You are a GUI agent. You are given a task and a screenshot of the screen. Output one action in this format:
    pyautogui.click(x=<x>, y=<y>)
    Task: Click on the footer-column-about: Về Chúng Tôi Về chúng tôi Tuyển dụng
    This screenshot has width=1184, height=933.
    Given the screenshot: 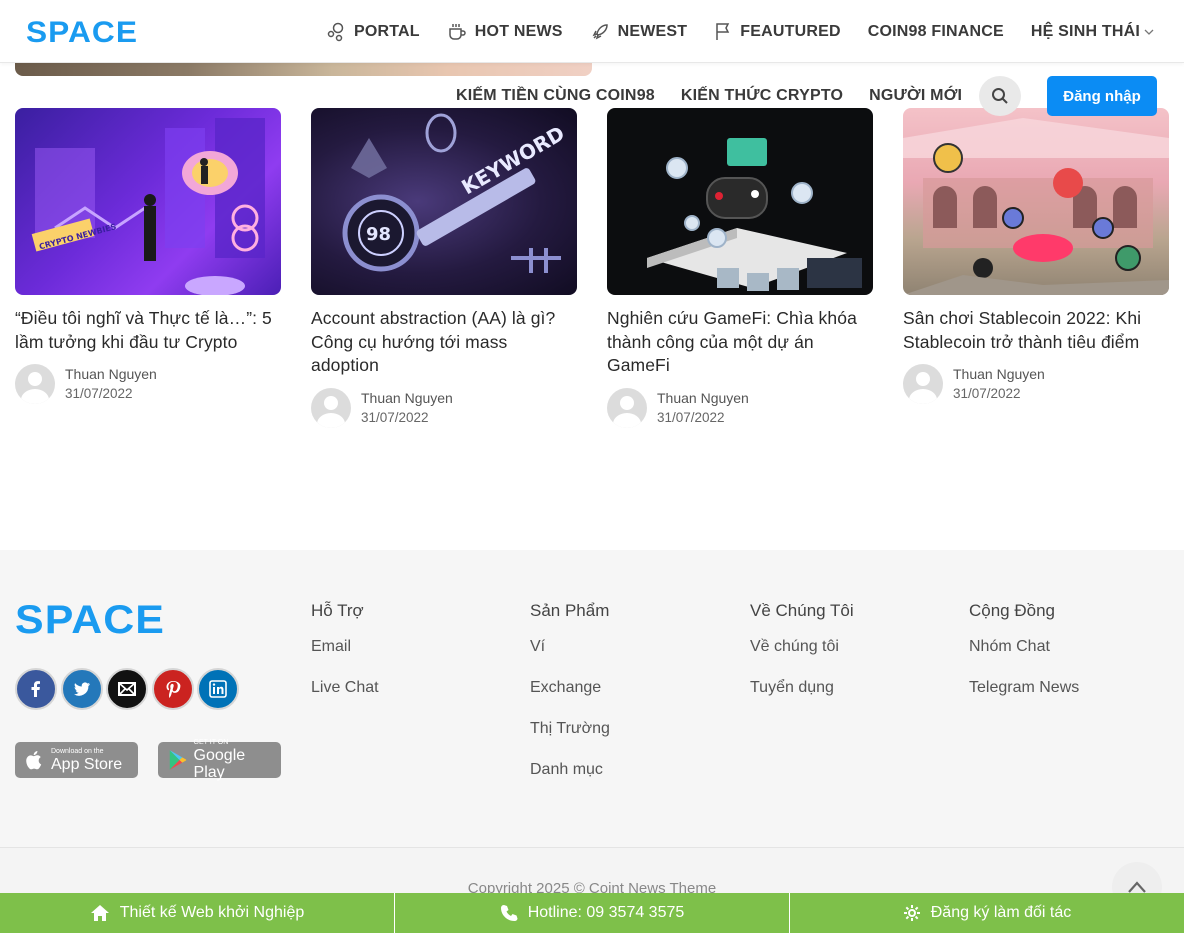 What is the action you would take?
    pyautogui.click(x=802, y=660)
    